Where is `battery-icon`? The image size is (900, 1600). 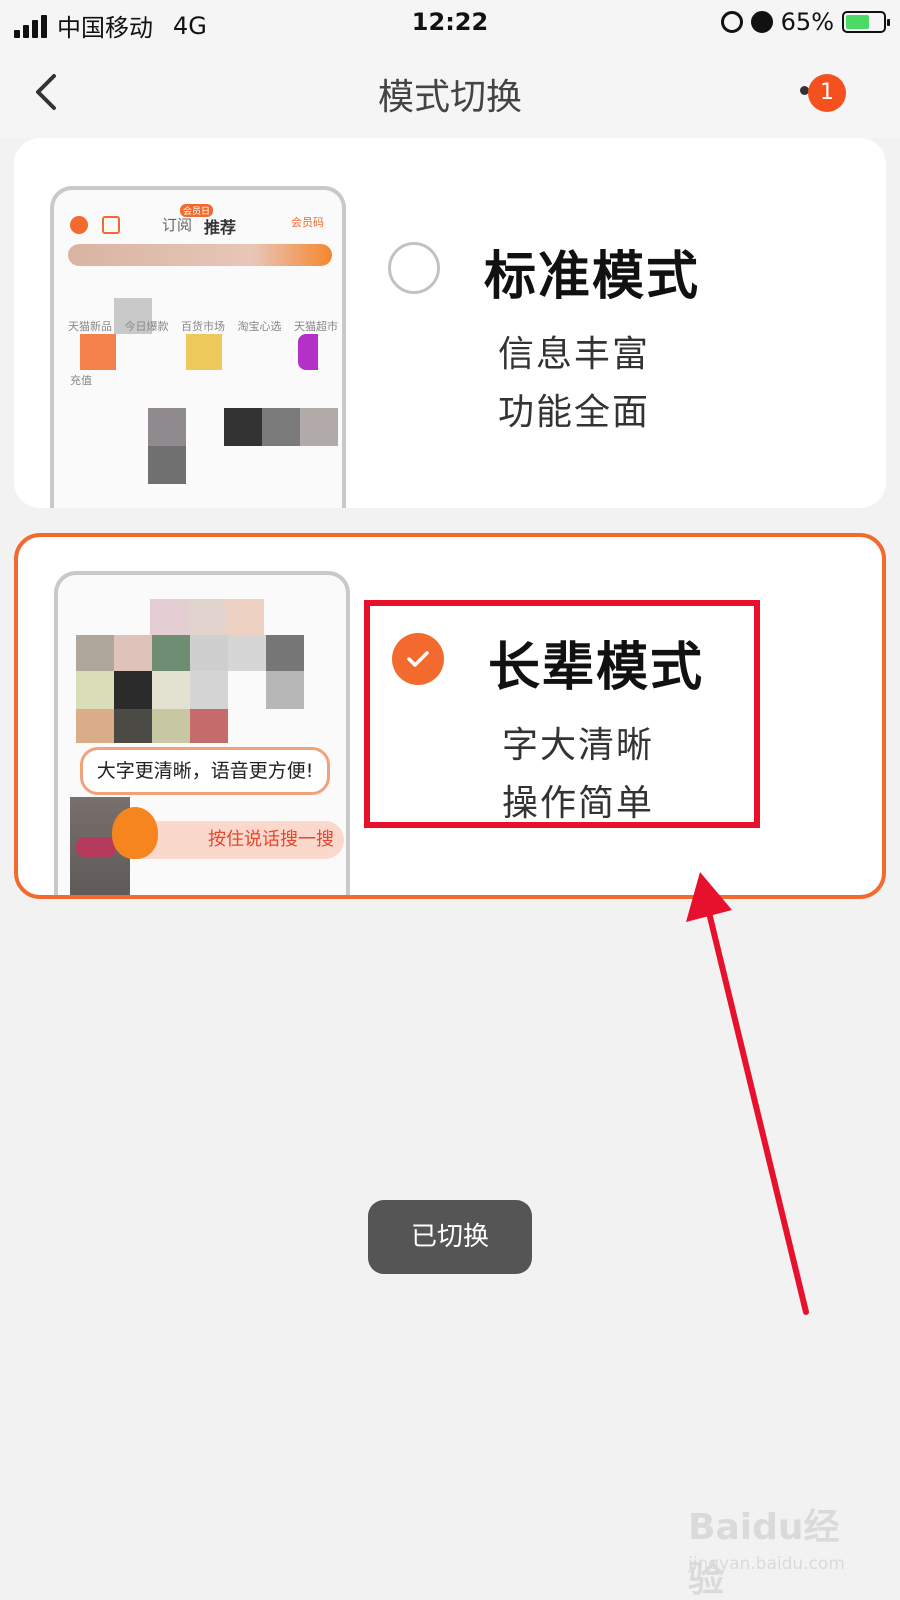
battery-icon is located at coordinates (866, 22).